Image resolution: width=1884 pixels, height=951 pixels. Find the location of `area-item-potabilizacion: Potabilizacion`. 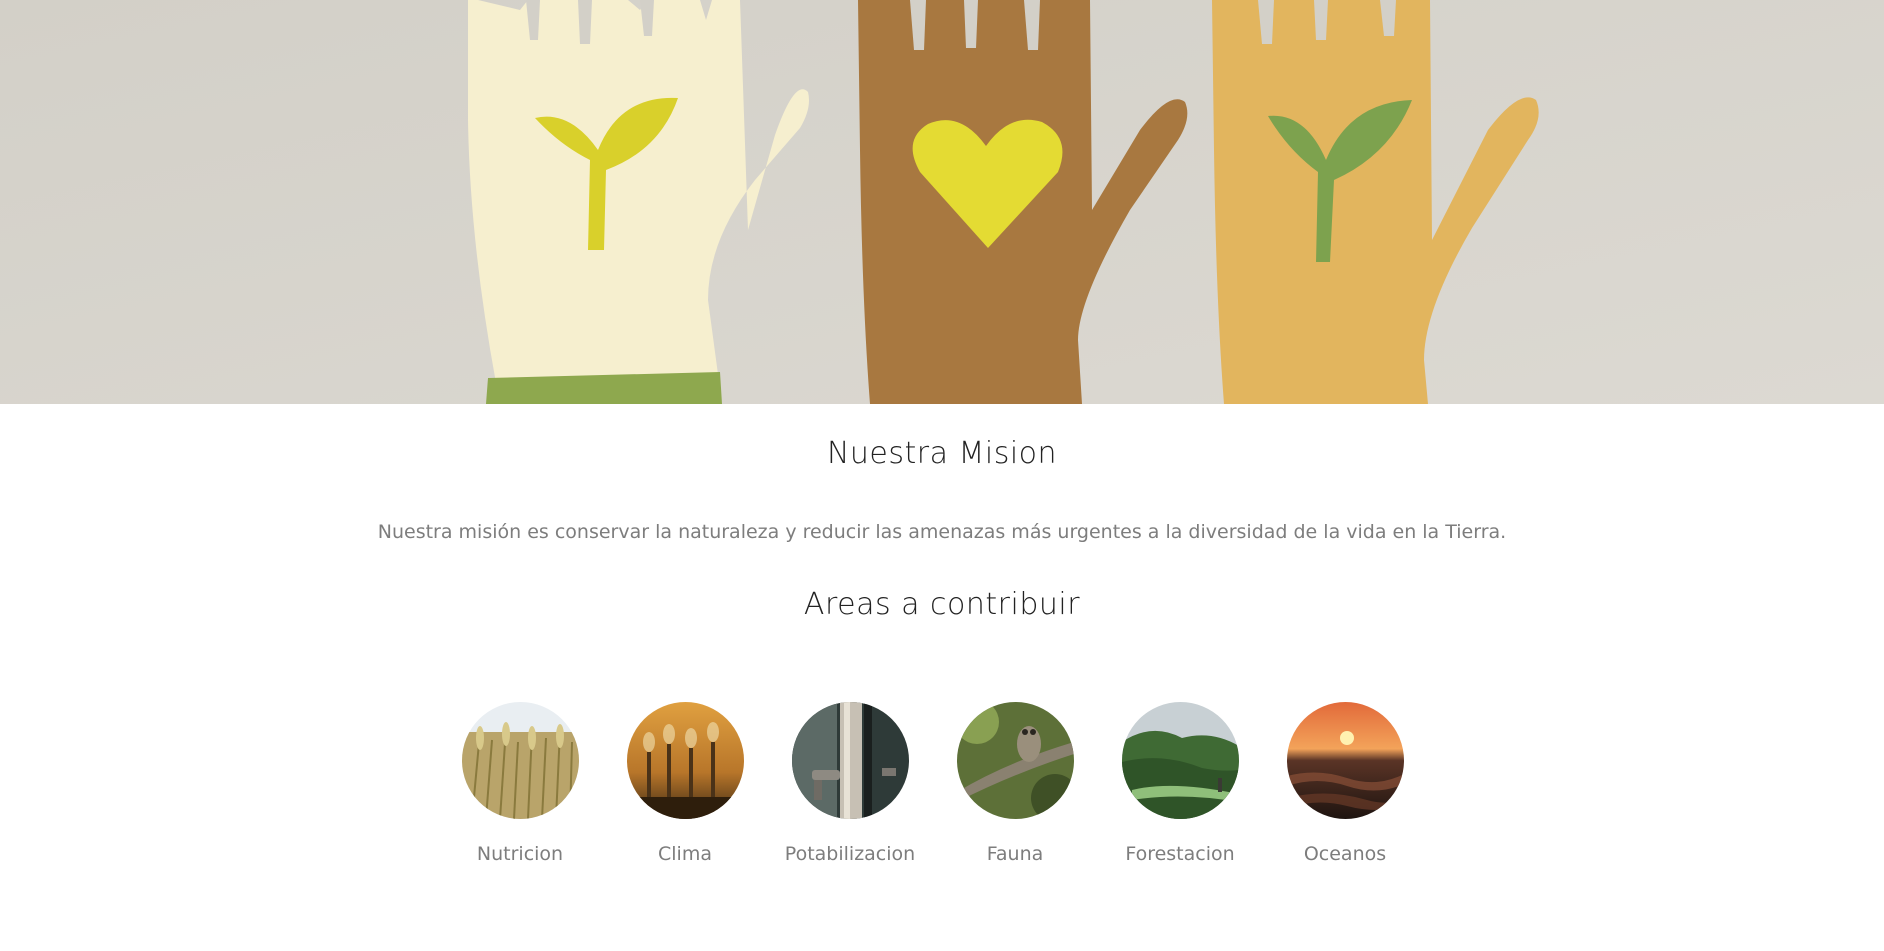

area-item-potabilizacion: Potabilizacion is located at coordinates (850, 783).